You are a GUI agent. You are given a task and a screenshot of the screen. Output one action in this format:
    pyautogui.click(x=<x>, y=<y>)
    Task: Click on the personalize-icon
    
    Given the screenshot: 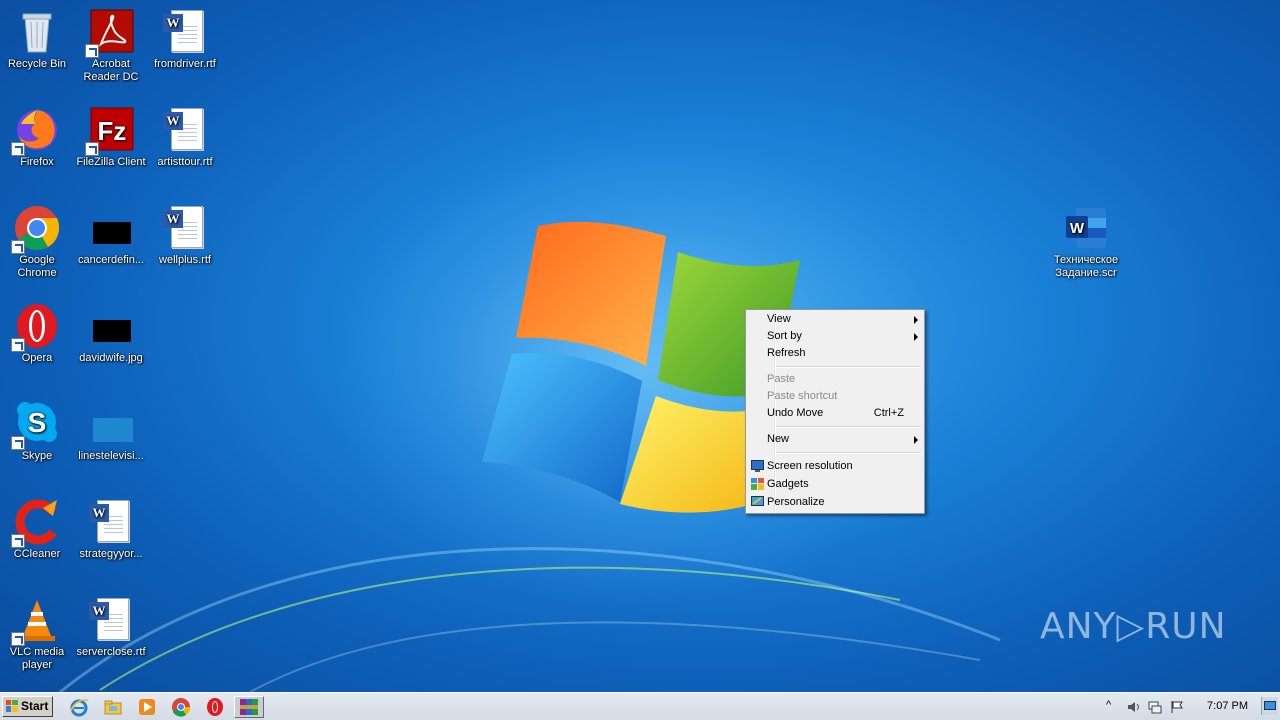 What is the action you would take?
    pyautogui.click(x=757, y=501)
    